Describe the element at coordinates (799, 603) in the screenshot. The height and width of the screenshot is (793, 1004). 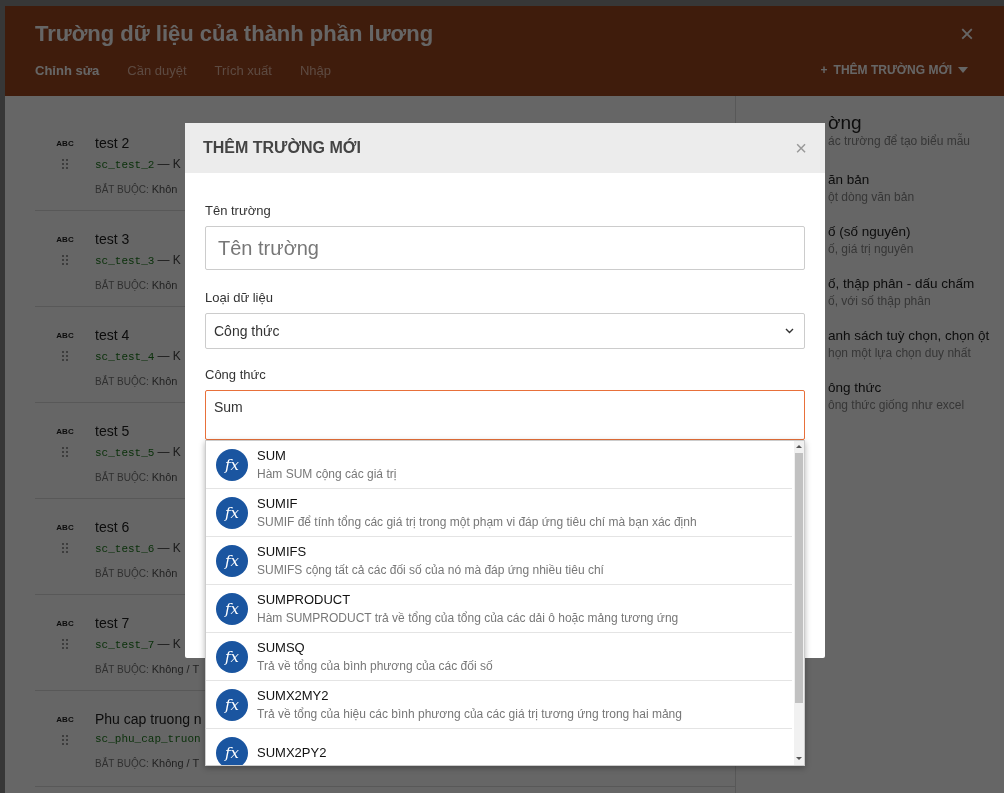
I see `scrollbar` at that location.